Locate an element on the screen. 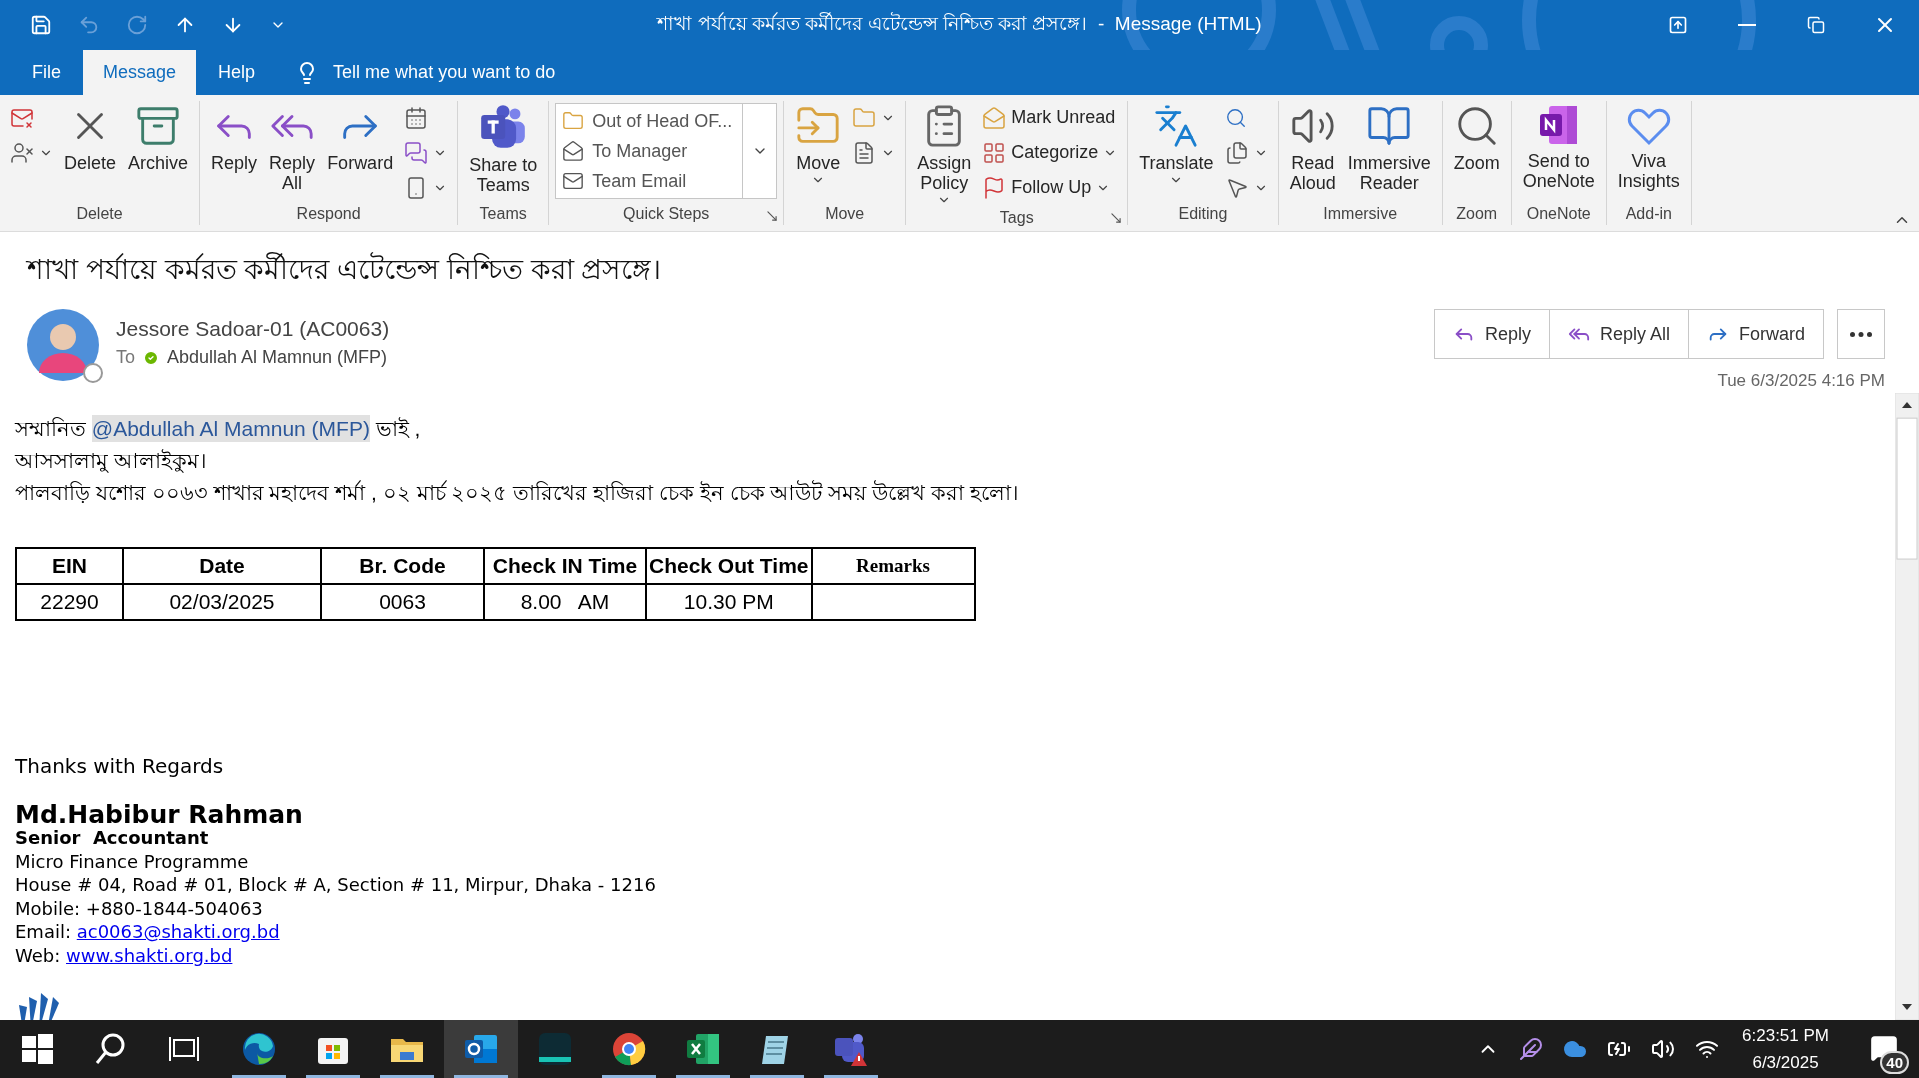 This screenshot has width=1919, height=1078. group-label: Teams is located at coordinates (503, 214).